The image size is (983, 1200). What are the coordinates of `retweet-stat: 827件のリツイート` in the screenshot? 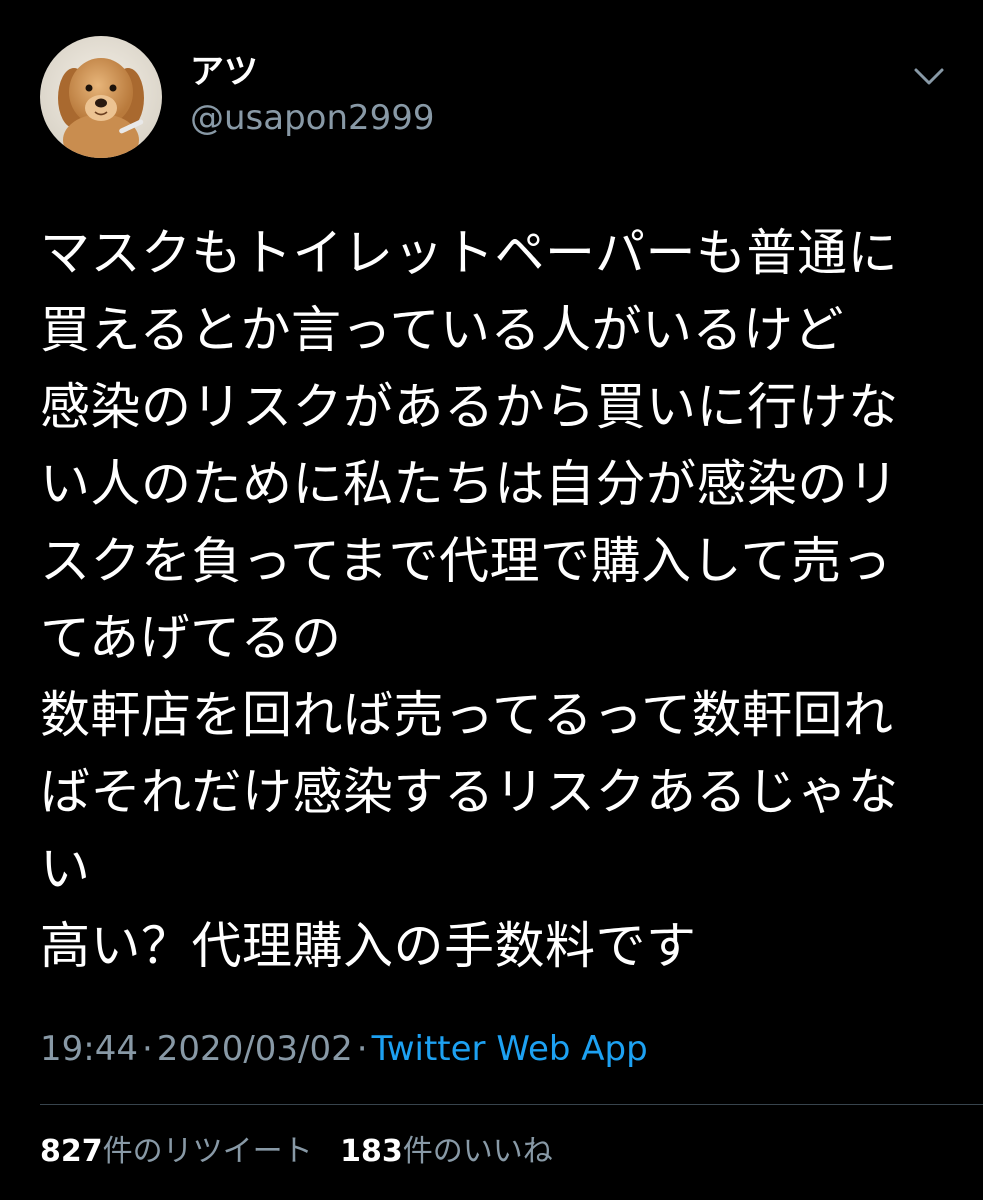 It's located at (176, 1152).